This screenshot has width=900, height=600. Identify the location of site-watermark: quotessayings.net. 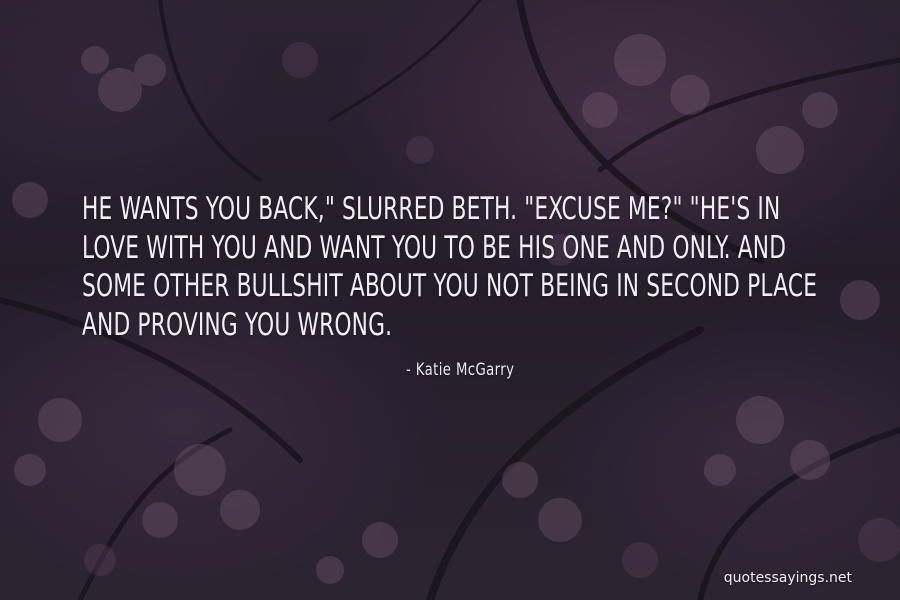
(787, 578).